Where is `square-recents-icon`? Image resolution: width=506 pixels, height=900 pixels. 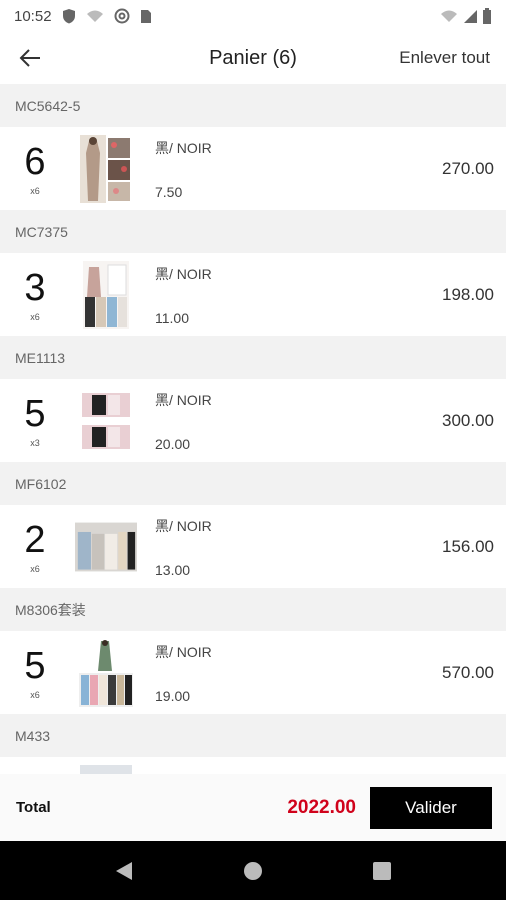
square-recents-icon is located at coordinates (381, 870).